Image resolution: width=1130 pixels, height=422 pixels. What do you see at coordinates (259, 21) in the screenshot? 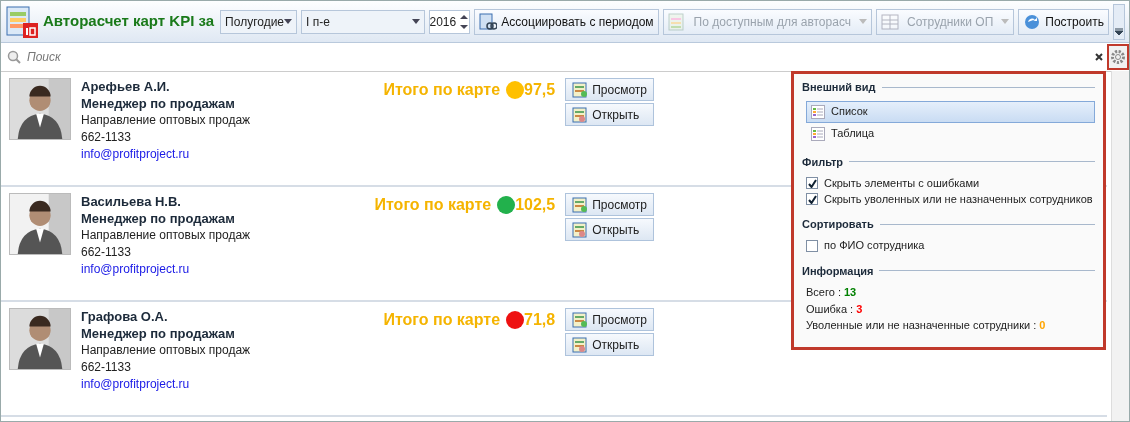
I see `period-type-dropdown: Полугодие` at bounding box center [259, 21].